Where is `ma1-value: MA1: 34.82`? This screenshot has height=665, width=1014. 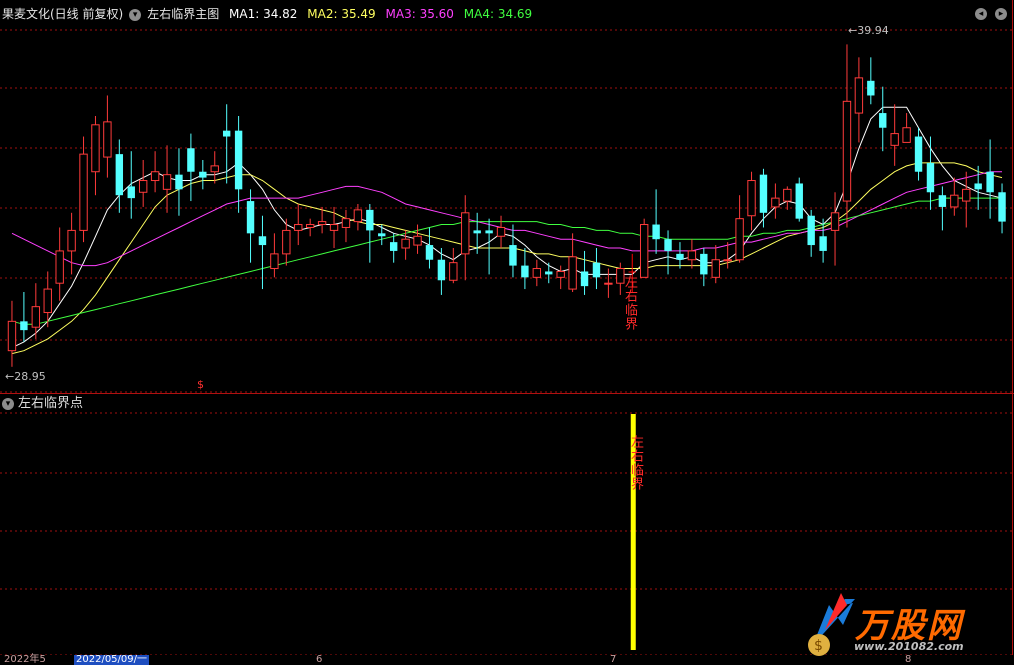
ma1-value: MA1: 34.82 is located at coordinates (263, 14).